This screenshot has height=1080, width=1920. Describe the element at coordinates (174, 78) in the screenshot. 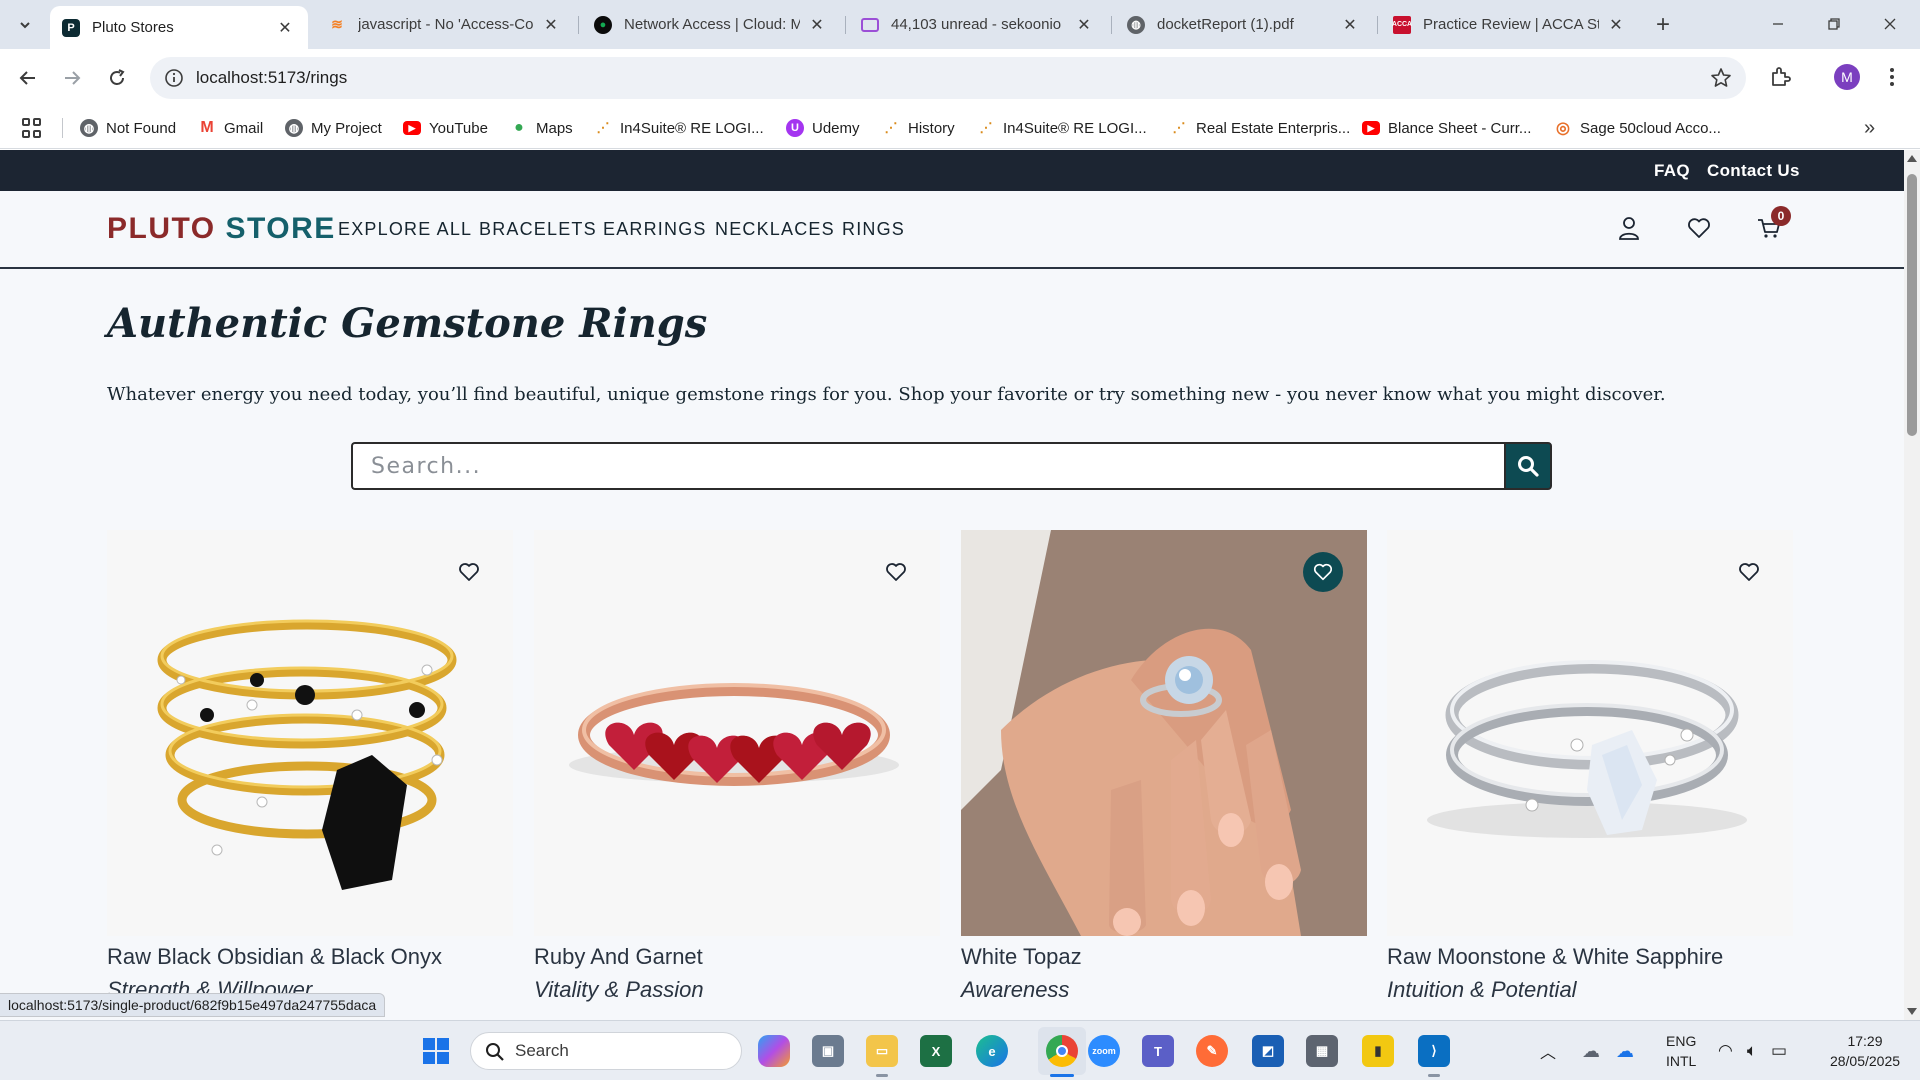

I see `site-info-icon` at that location.